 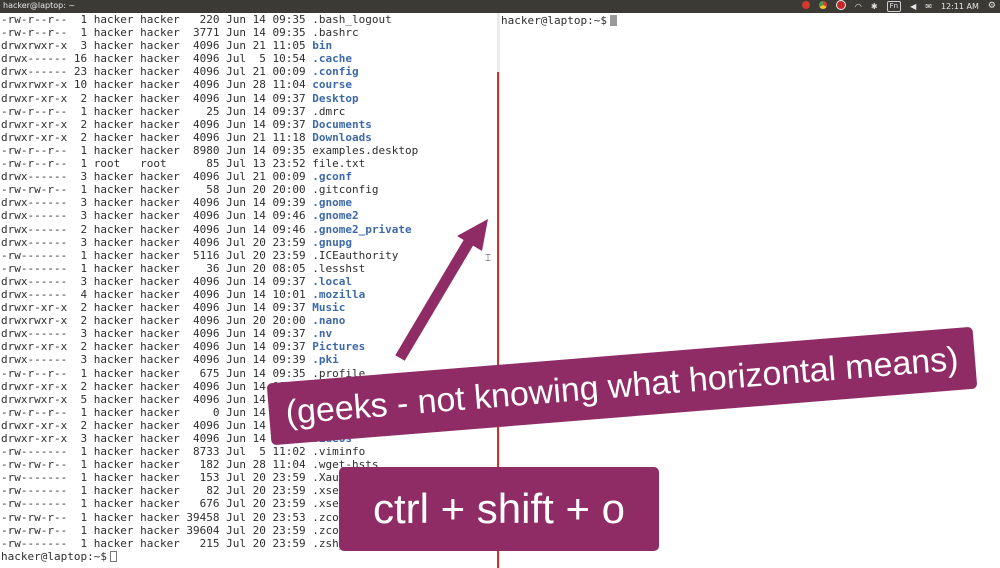 I want to click on callout-text: ctrl + shift + o, so click(x=499, y=508).